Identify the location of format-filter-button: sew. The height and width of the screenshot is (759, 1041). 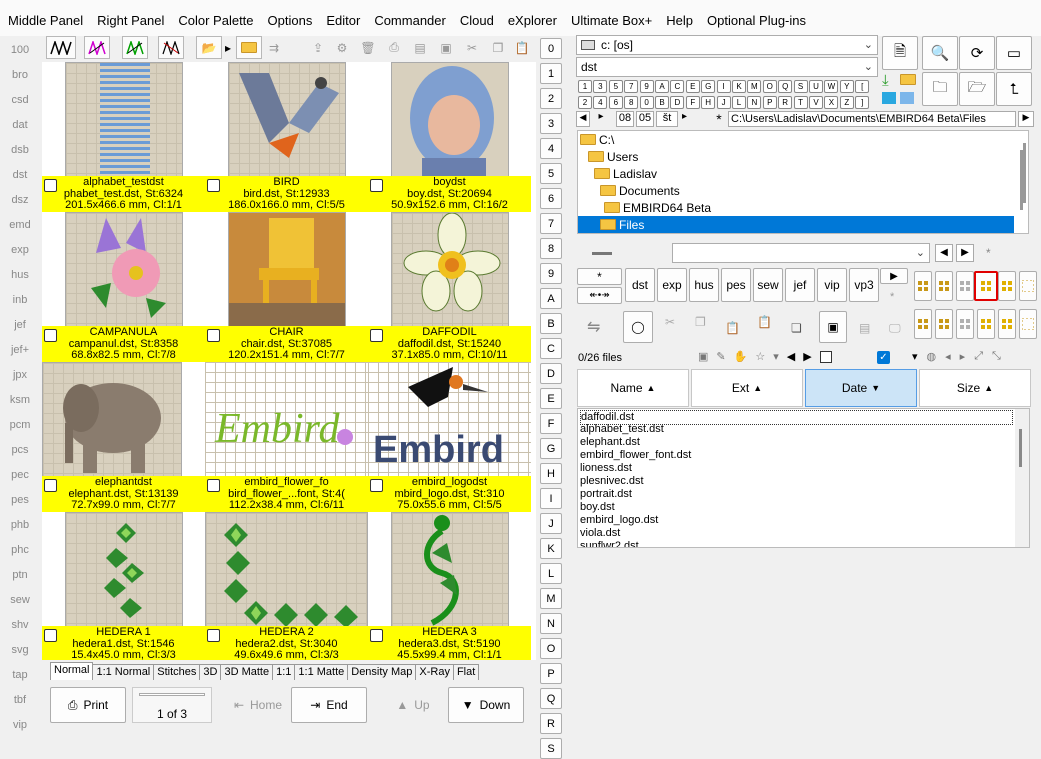
(768, 285).